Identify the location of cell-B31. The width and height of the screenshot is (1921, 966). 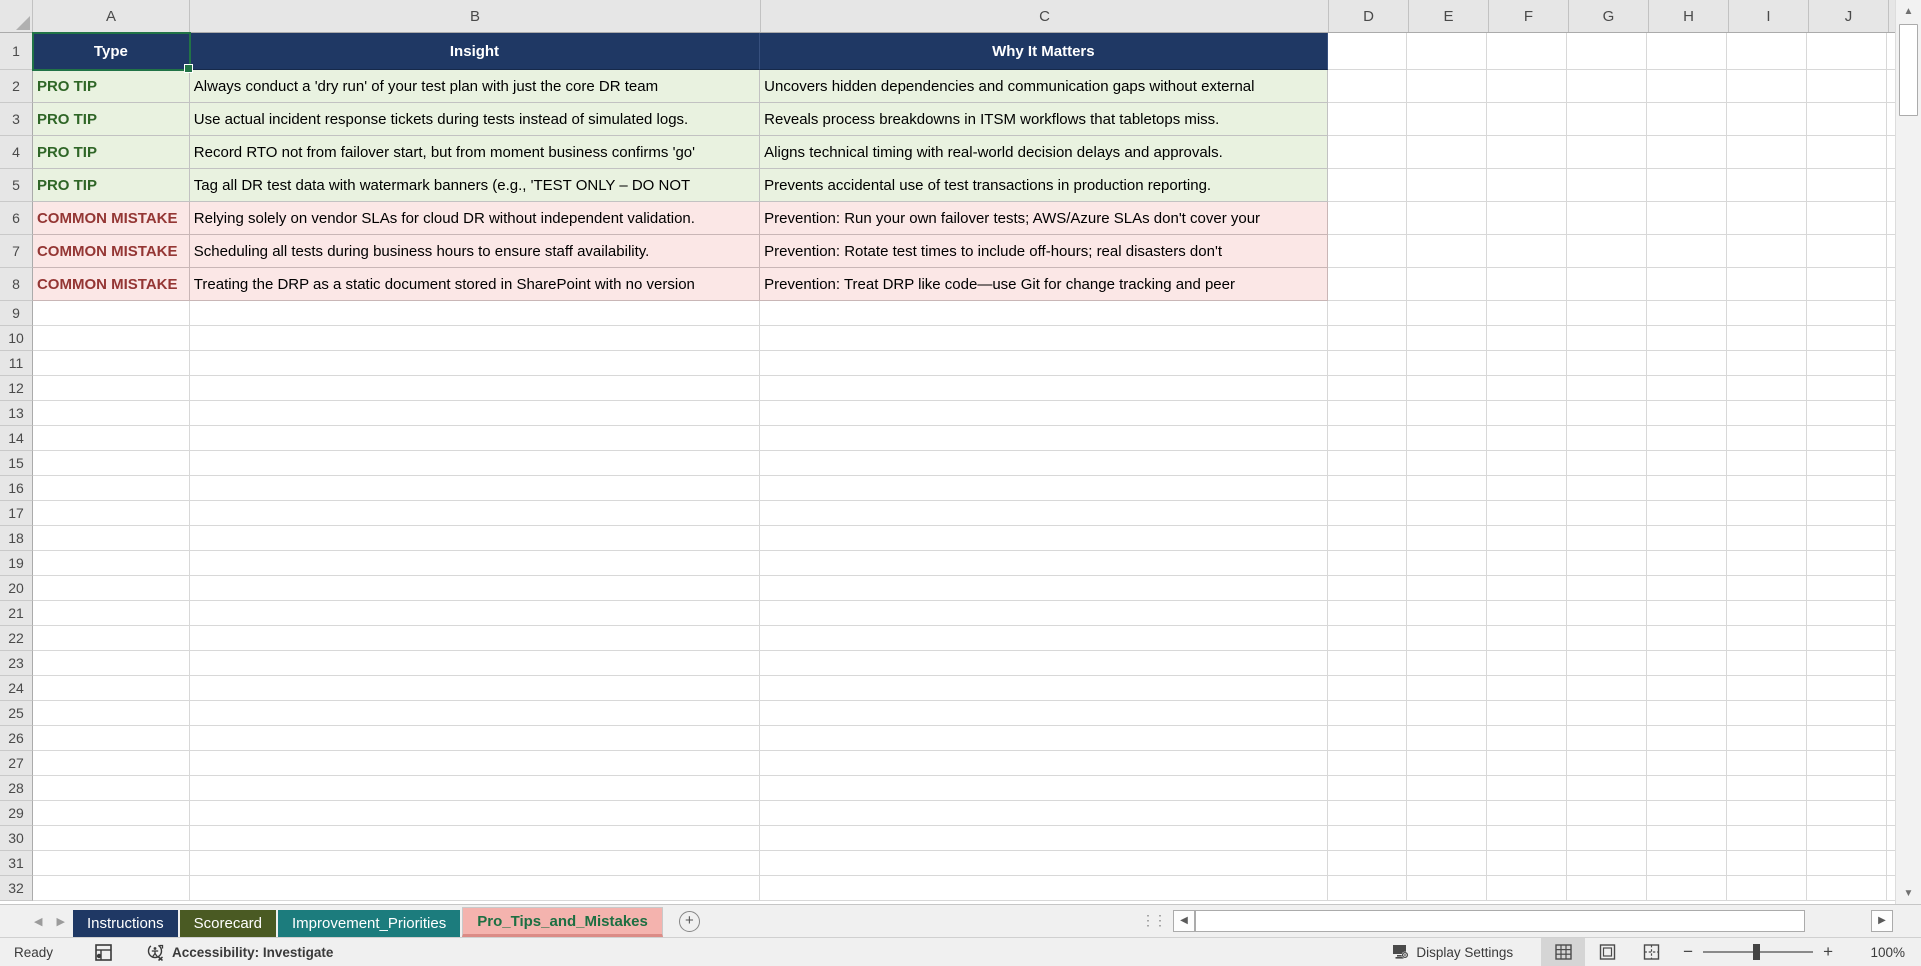
(475, 863).